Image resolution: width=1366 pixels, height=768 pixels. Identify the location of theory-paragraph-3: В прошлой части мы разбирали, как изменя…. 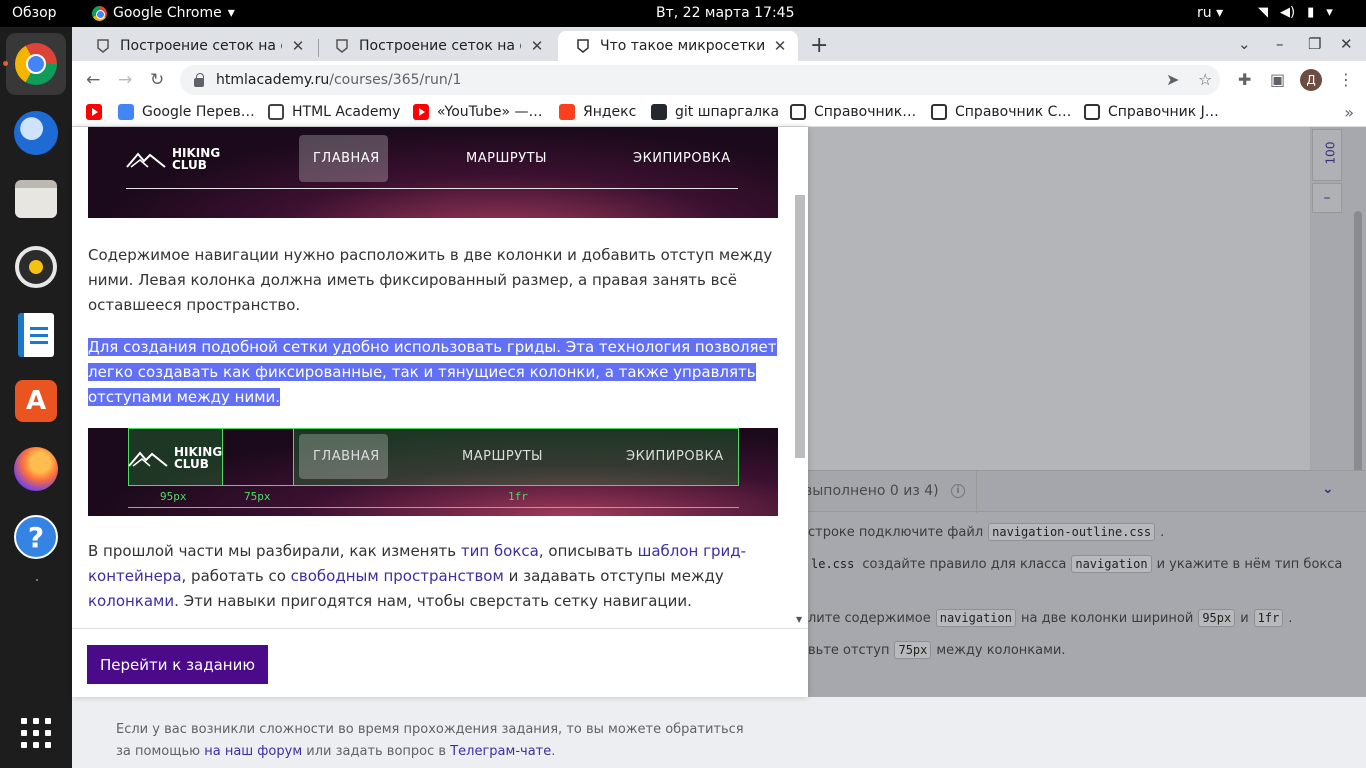
(417, 576).